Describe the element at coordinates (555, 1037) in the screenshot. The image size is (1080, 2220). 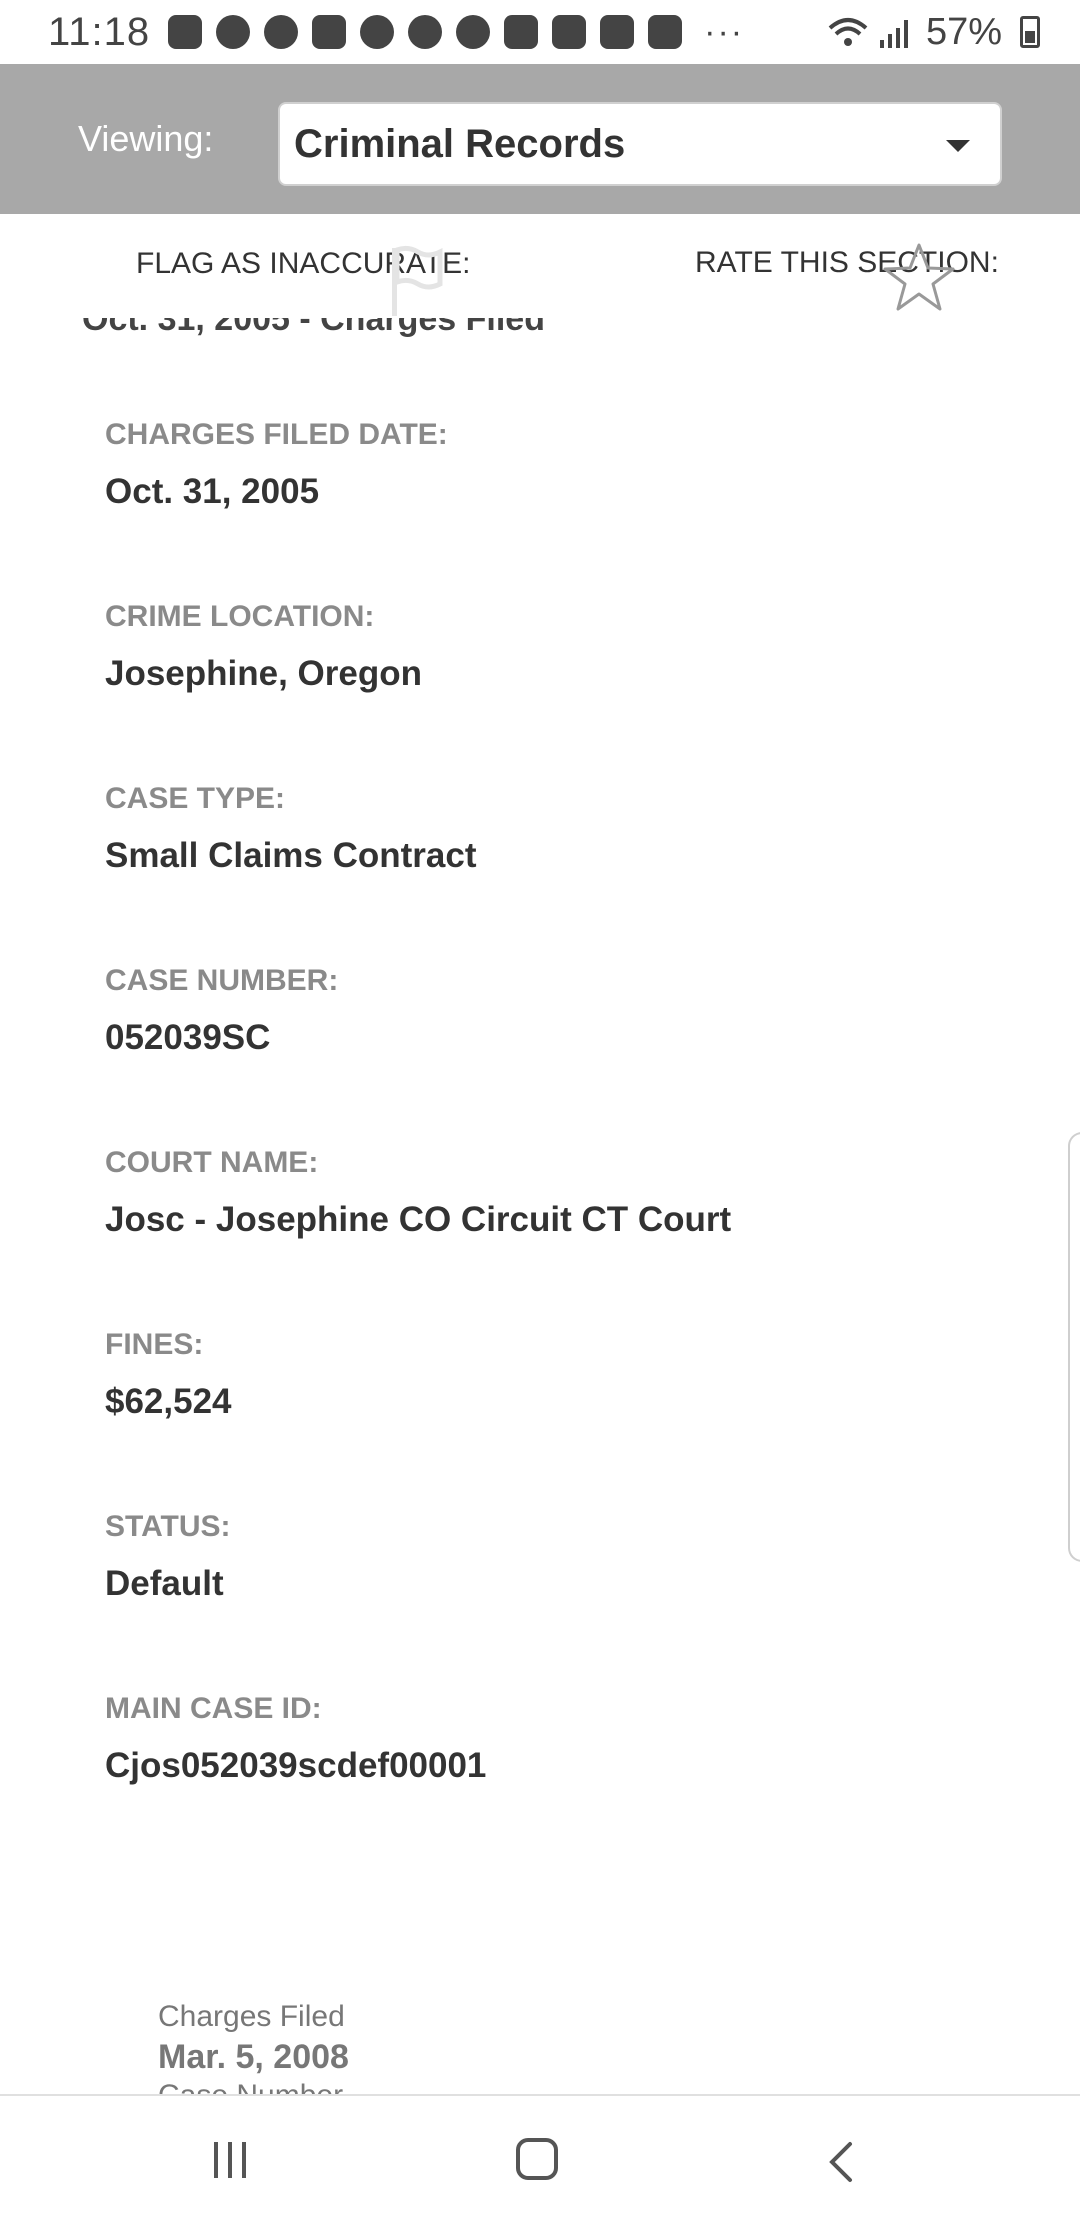
I see `field-case-number: CASE NUMBER: 052039SC` at that location.